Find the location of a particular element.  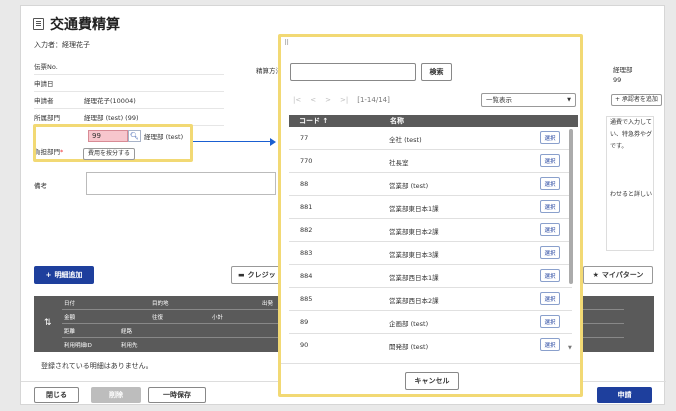

apply-button: 申請 is located at coordinates (624, 395).